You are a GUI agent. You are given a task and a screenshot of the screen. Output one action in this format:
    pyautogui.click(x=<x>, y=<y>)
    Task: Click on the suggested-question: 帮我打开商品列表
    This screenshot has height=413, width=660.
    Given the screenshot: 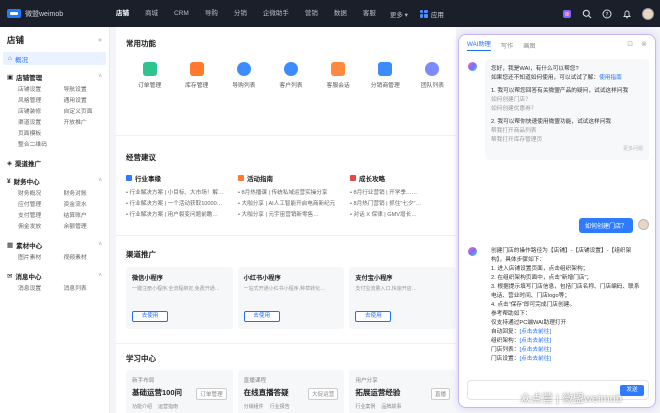 What is the action you would take?
    pyautogui.click(x=567, y=131)
    